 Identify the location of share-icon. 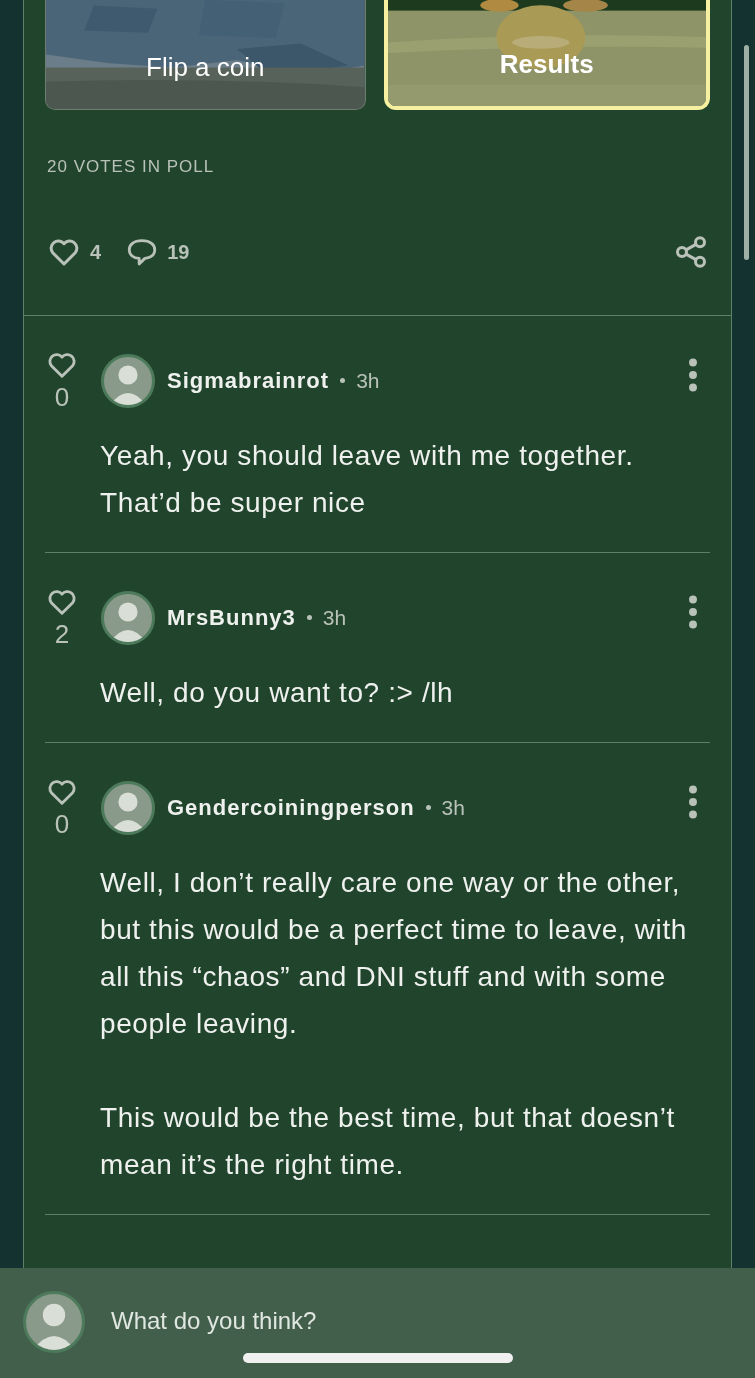
(691, 251).